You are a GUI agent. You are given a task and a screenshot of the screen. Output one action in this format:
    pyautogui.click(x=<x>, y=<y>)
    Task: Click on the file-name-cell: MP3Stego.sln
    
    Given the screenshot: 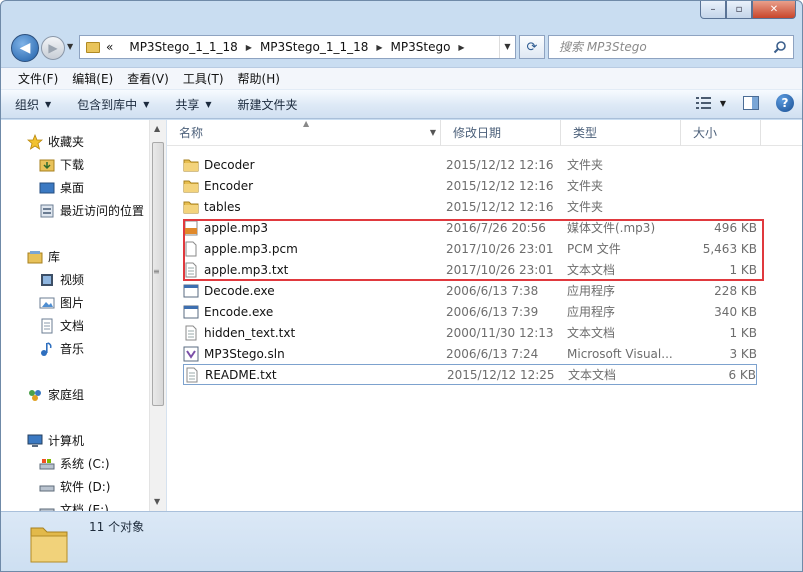 What is the action you would take?
    pyautogui.click(x=303, y=354)
    